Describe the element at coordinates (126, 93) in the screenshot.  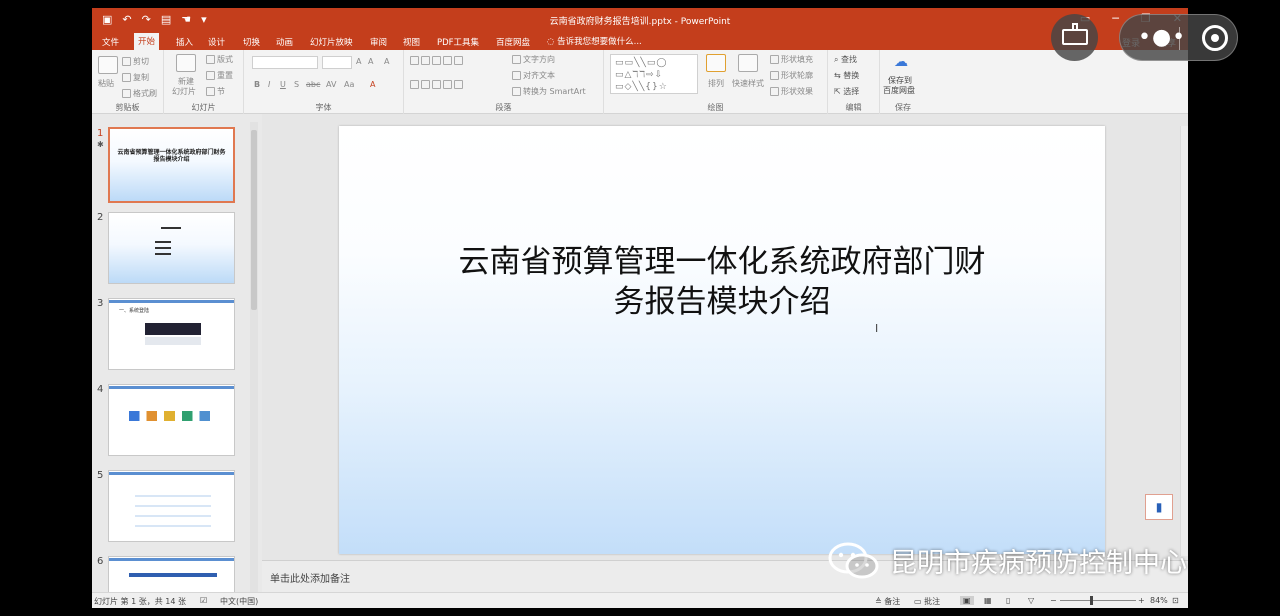
I see `brush-icon` at that location.